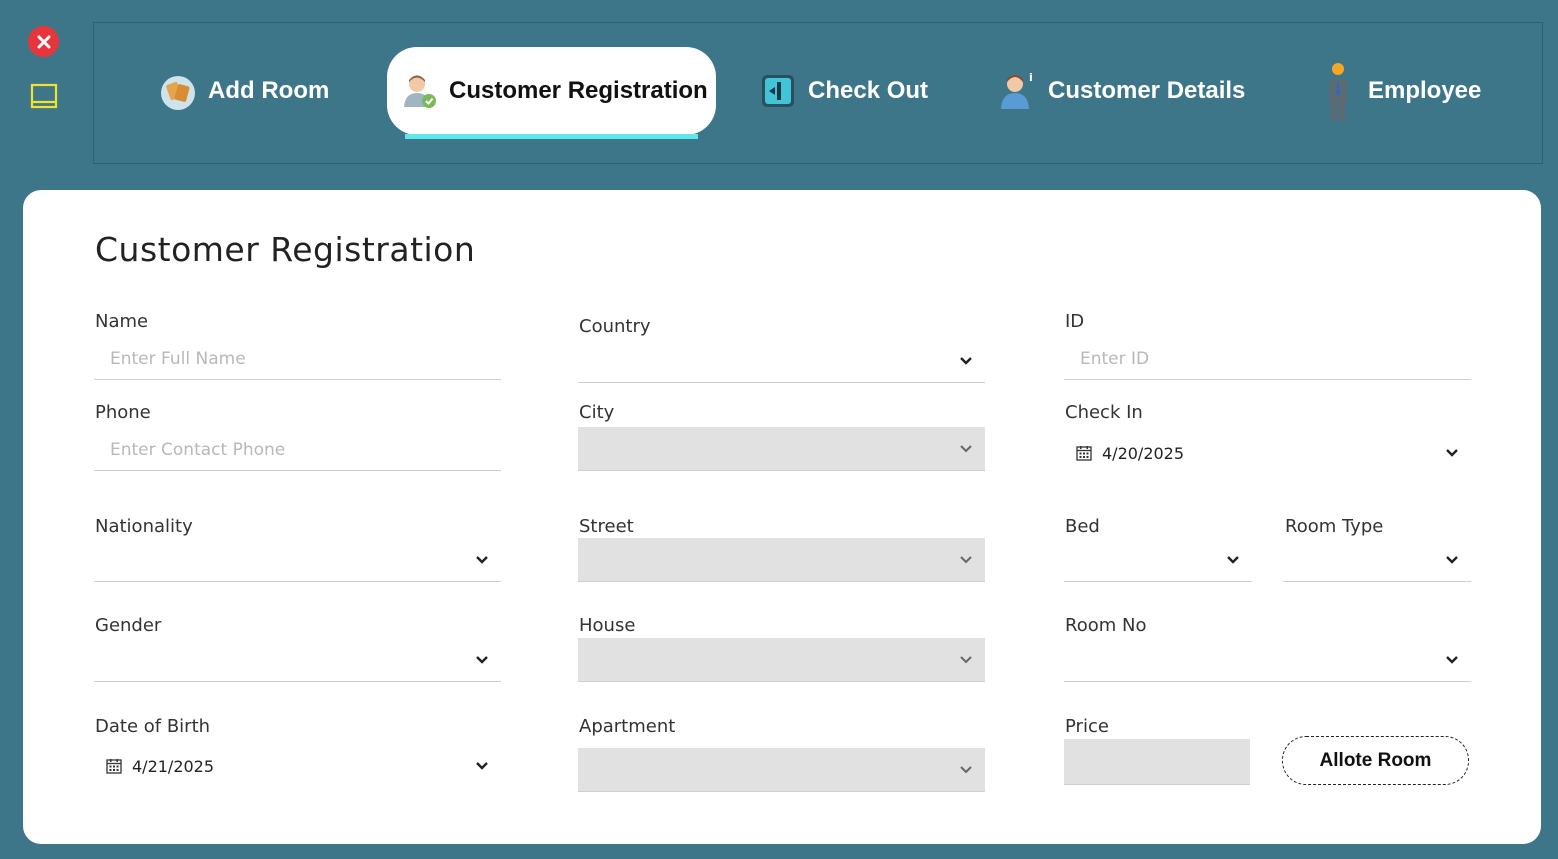 The width and height of the screenshot is (1558, 859). Describe the element at coordinates (1147, 90) in the screenshot. I see `tab-label: Customer Details` at that location.